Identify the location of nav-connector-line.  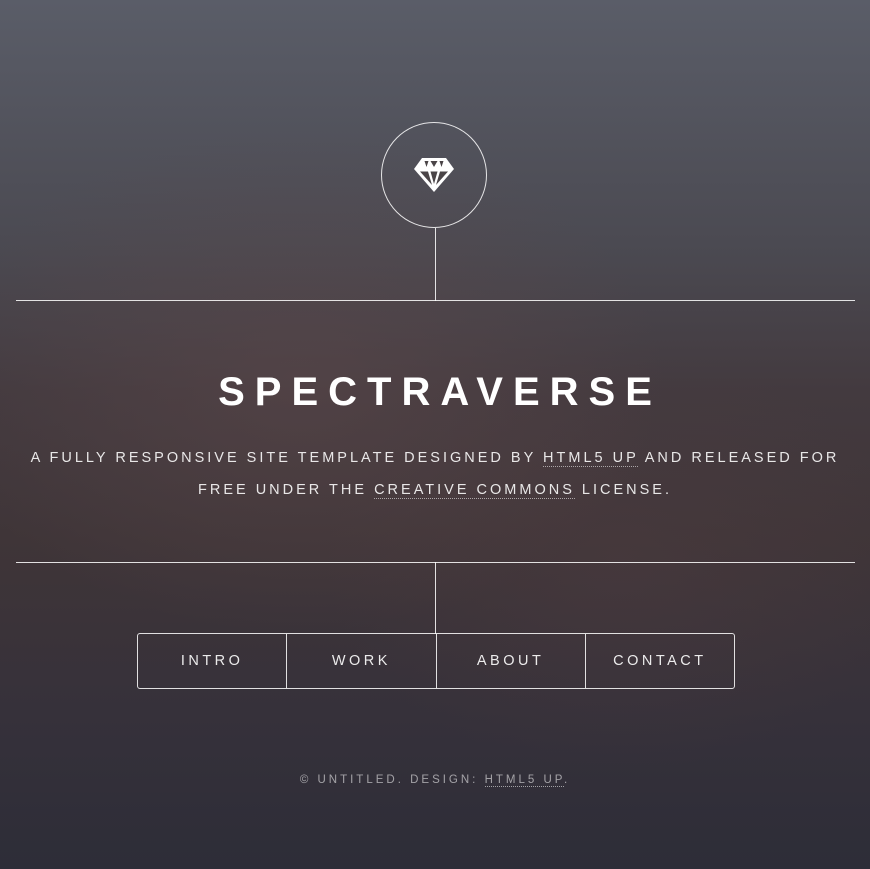
(435, 598).